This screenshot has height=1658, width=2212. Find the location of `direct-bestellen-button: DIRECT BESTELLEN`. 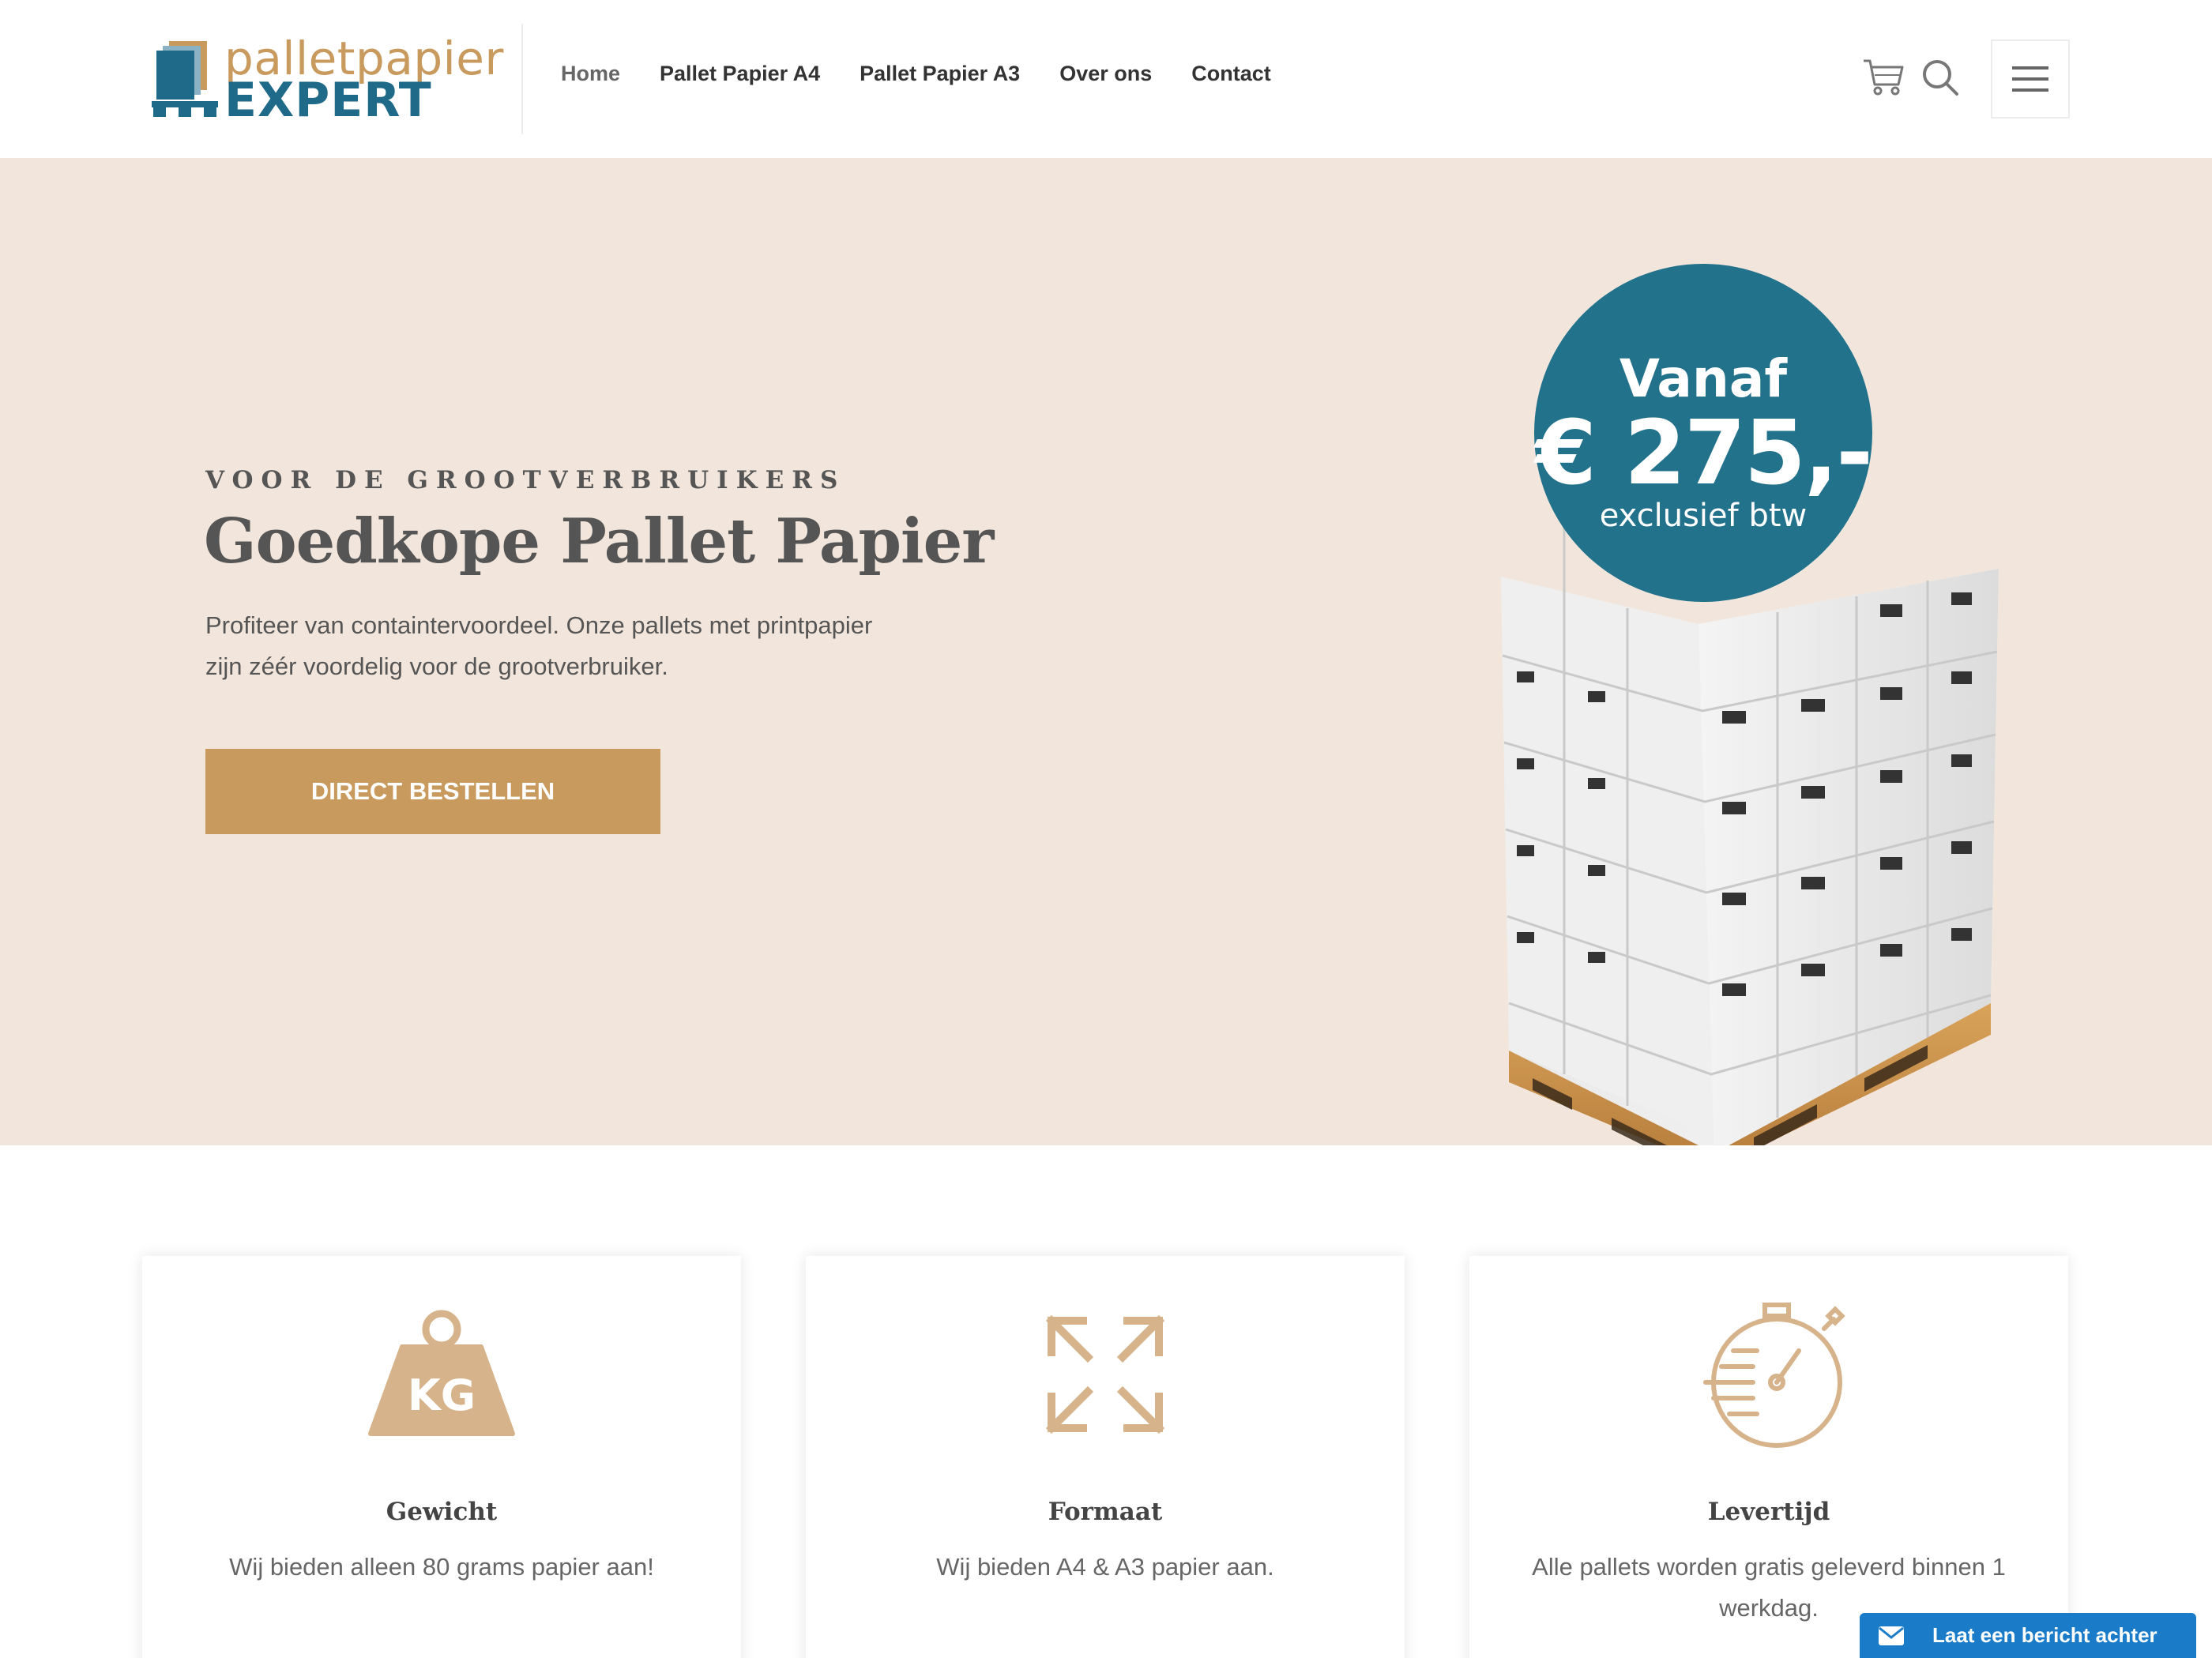

direct-bestellen-button: DIRECT BESTELLEN is located at coordinates (433, 791).